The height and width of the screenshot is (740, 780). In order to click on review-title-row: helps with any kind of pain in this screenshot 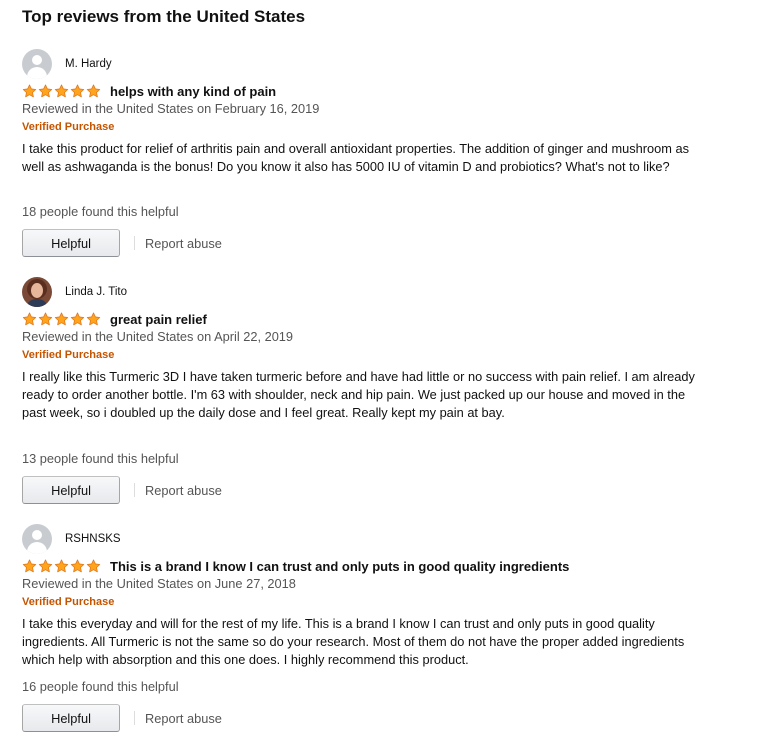, I will do `click(149, 91)`.